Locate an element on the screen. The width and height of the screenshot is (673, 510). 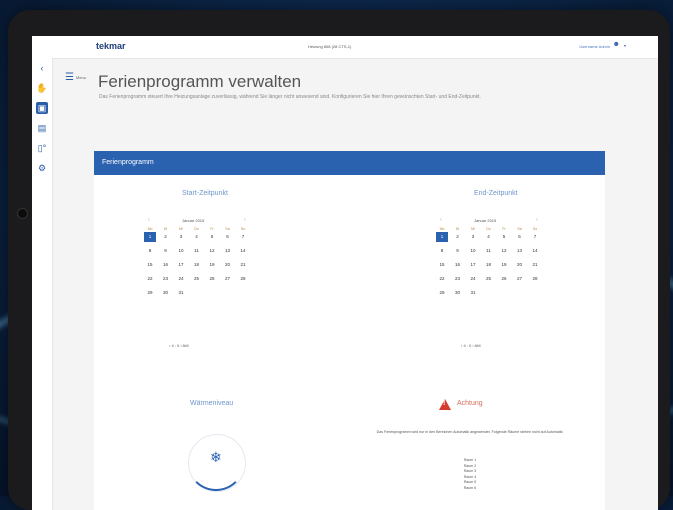
panel-title: Ferienprogramm is located at coordinates (128, 162).